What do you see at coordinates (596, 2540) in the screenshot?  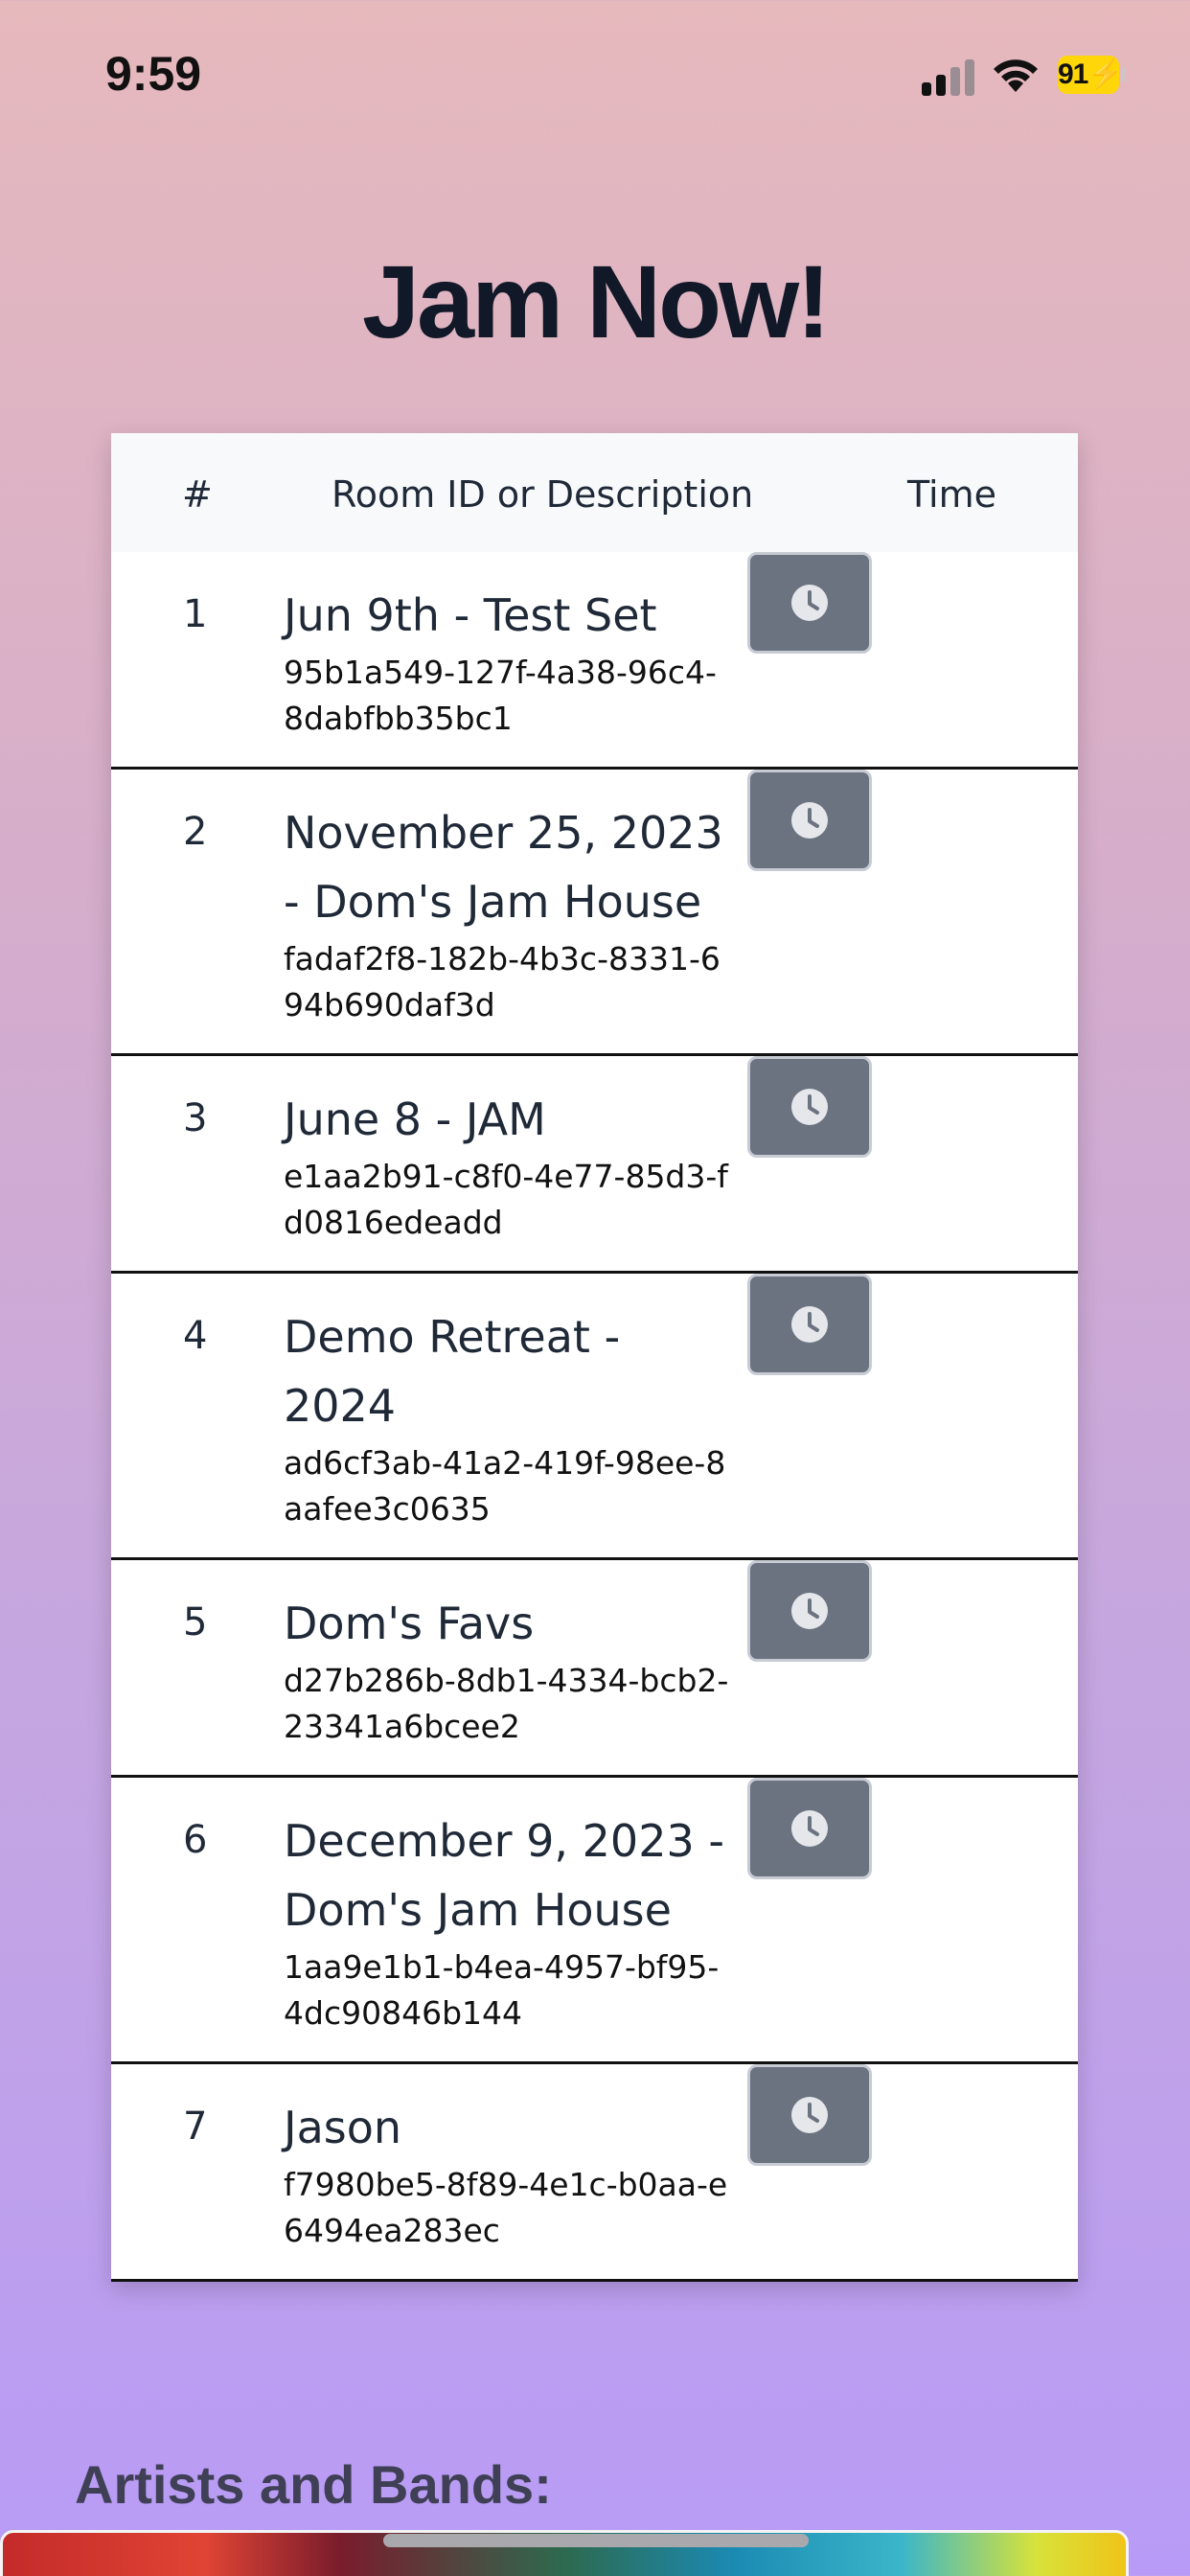 I see `home-indicator` at bounding box center [596, 2540].